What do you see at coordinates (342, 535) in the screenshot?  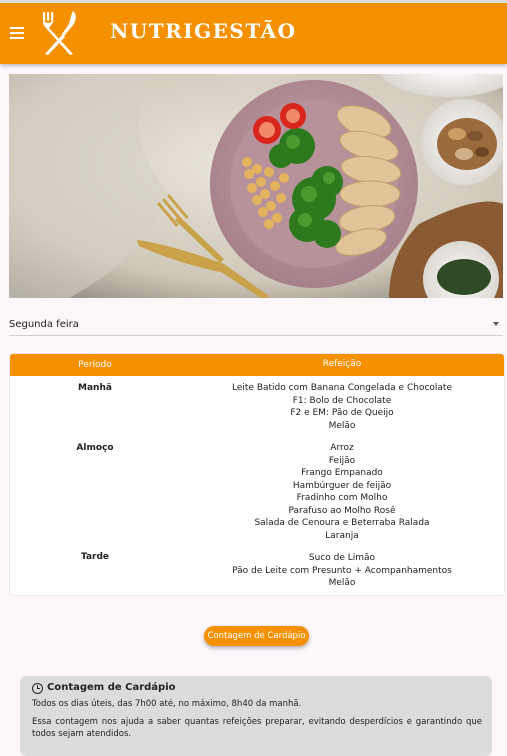 I see `meal-item: Laranja` at bounding box center [342, 535].